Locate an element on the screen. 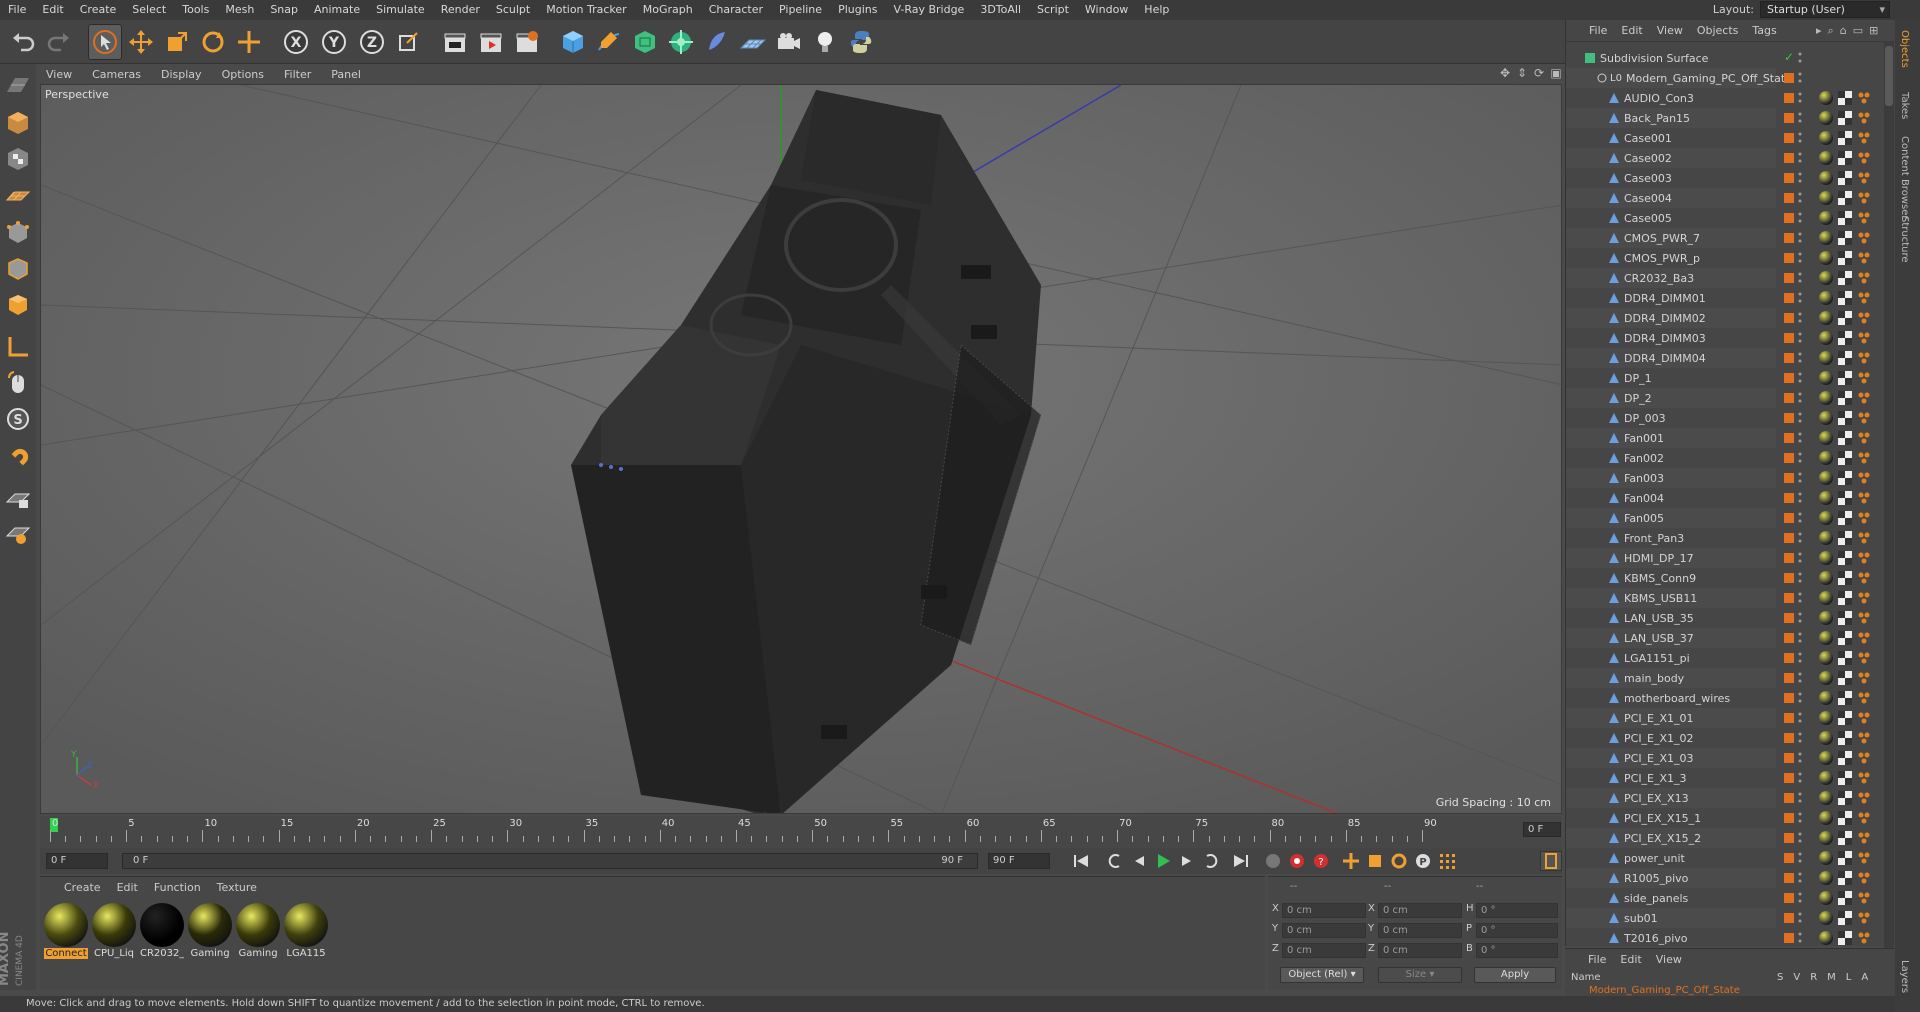 The height and width of the screenshot is (1012, 1920). object-row: sub01 is located at coordinates (1725, 918).